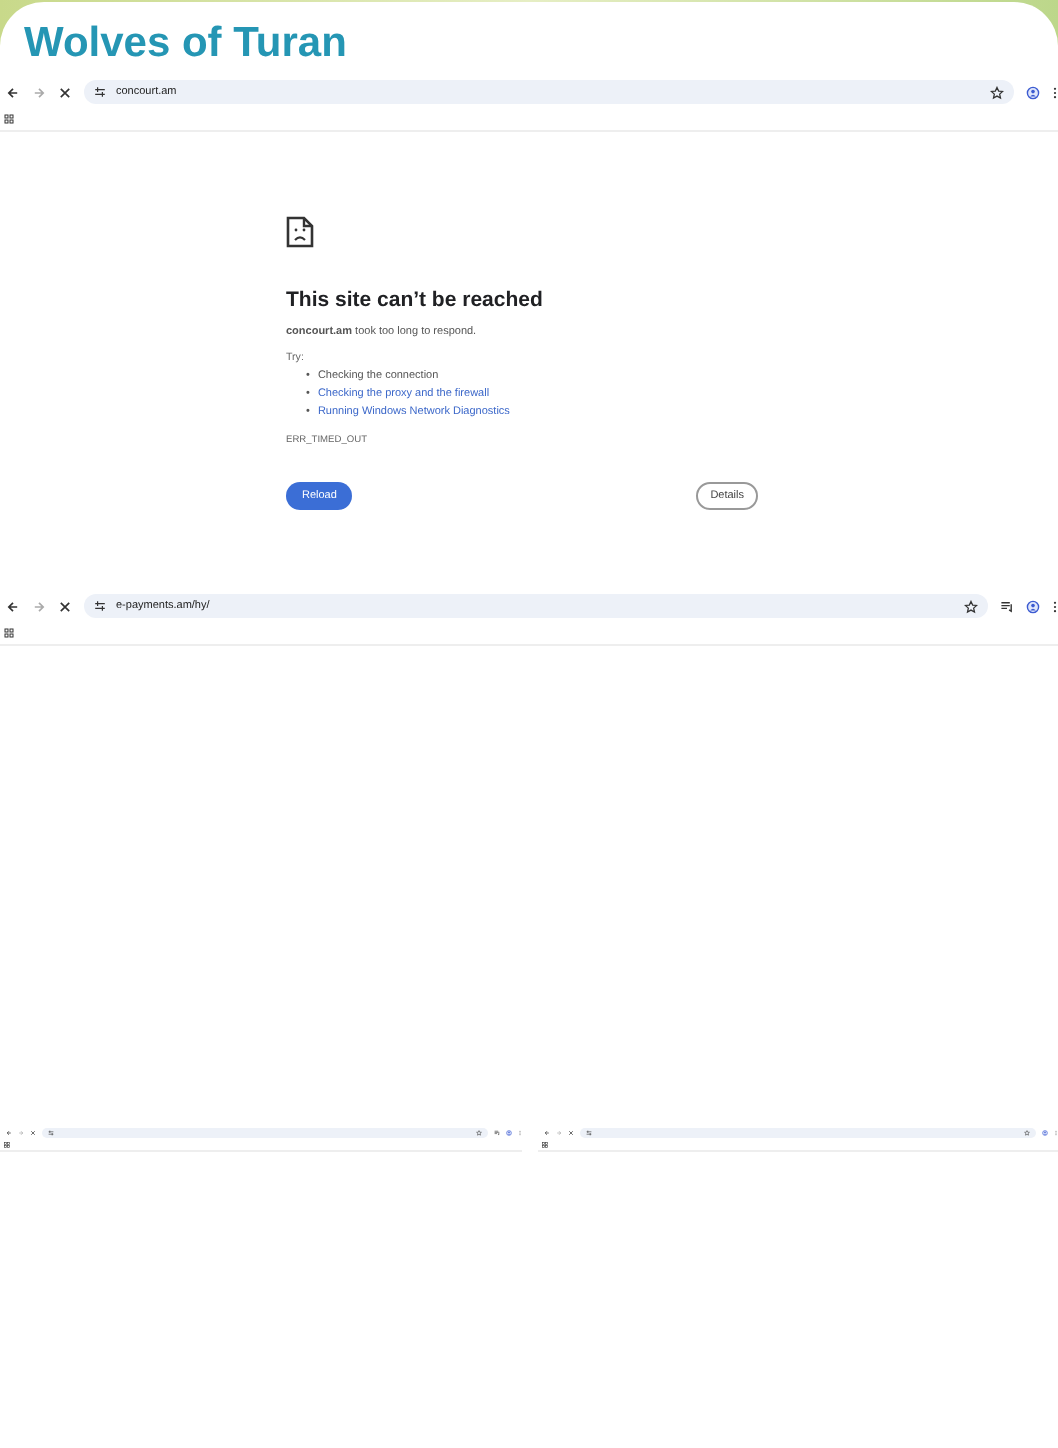  I want to click on page-title: Wolves of Turan, so click(185, 44).